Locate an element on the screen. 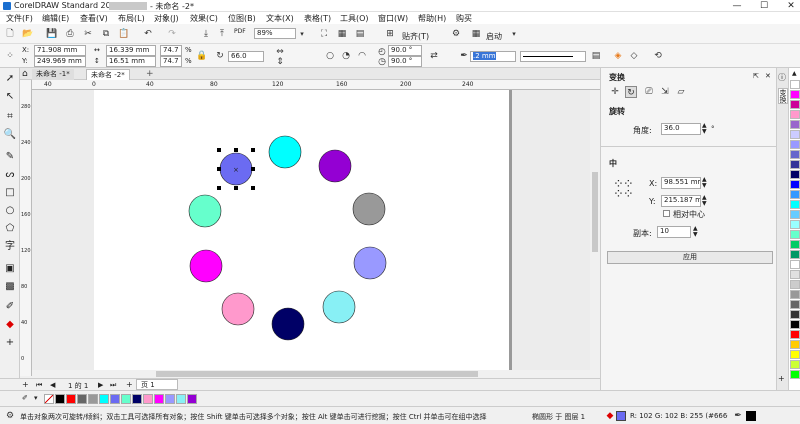  next-page-icon: ▶ is located at coordinates (100, 385).